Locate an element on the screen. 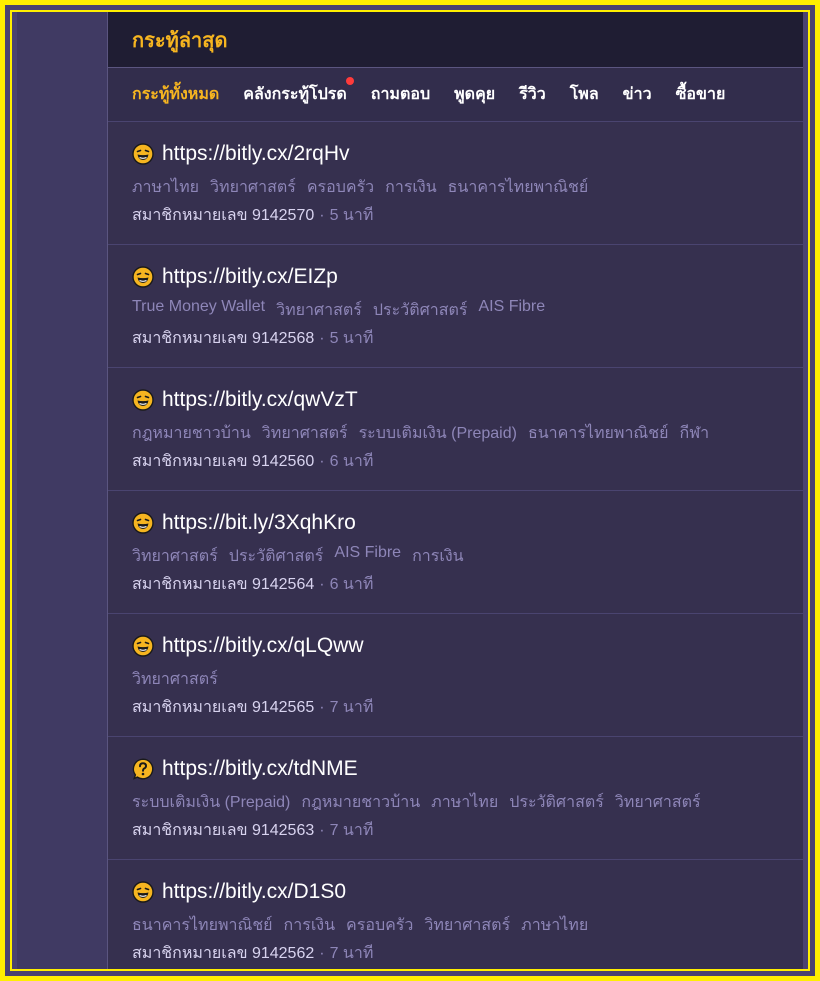  topic-author: สมาชิกหมายเลข 9142565 is located at coordinates (223, 707).